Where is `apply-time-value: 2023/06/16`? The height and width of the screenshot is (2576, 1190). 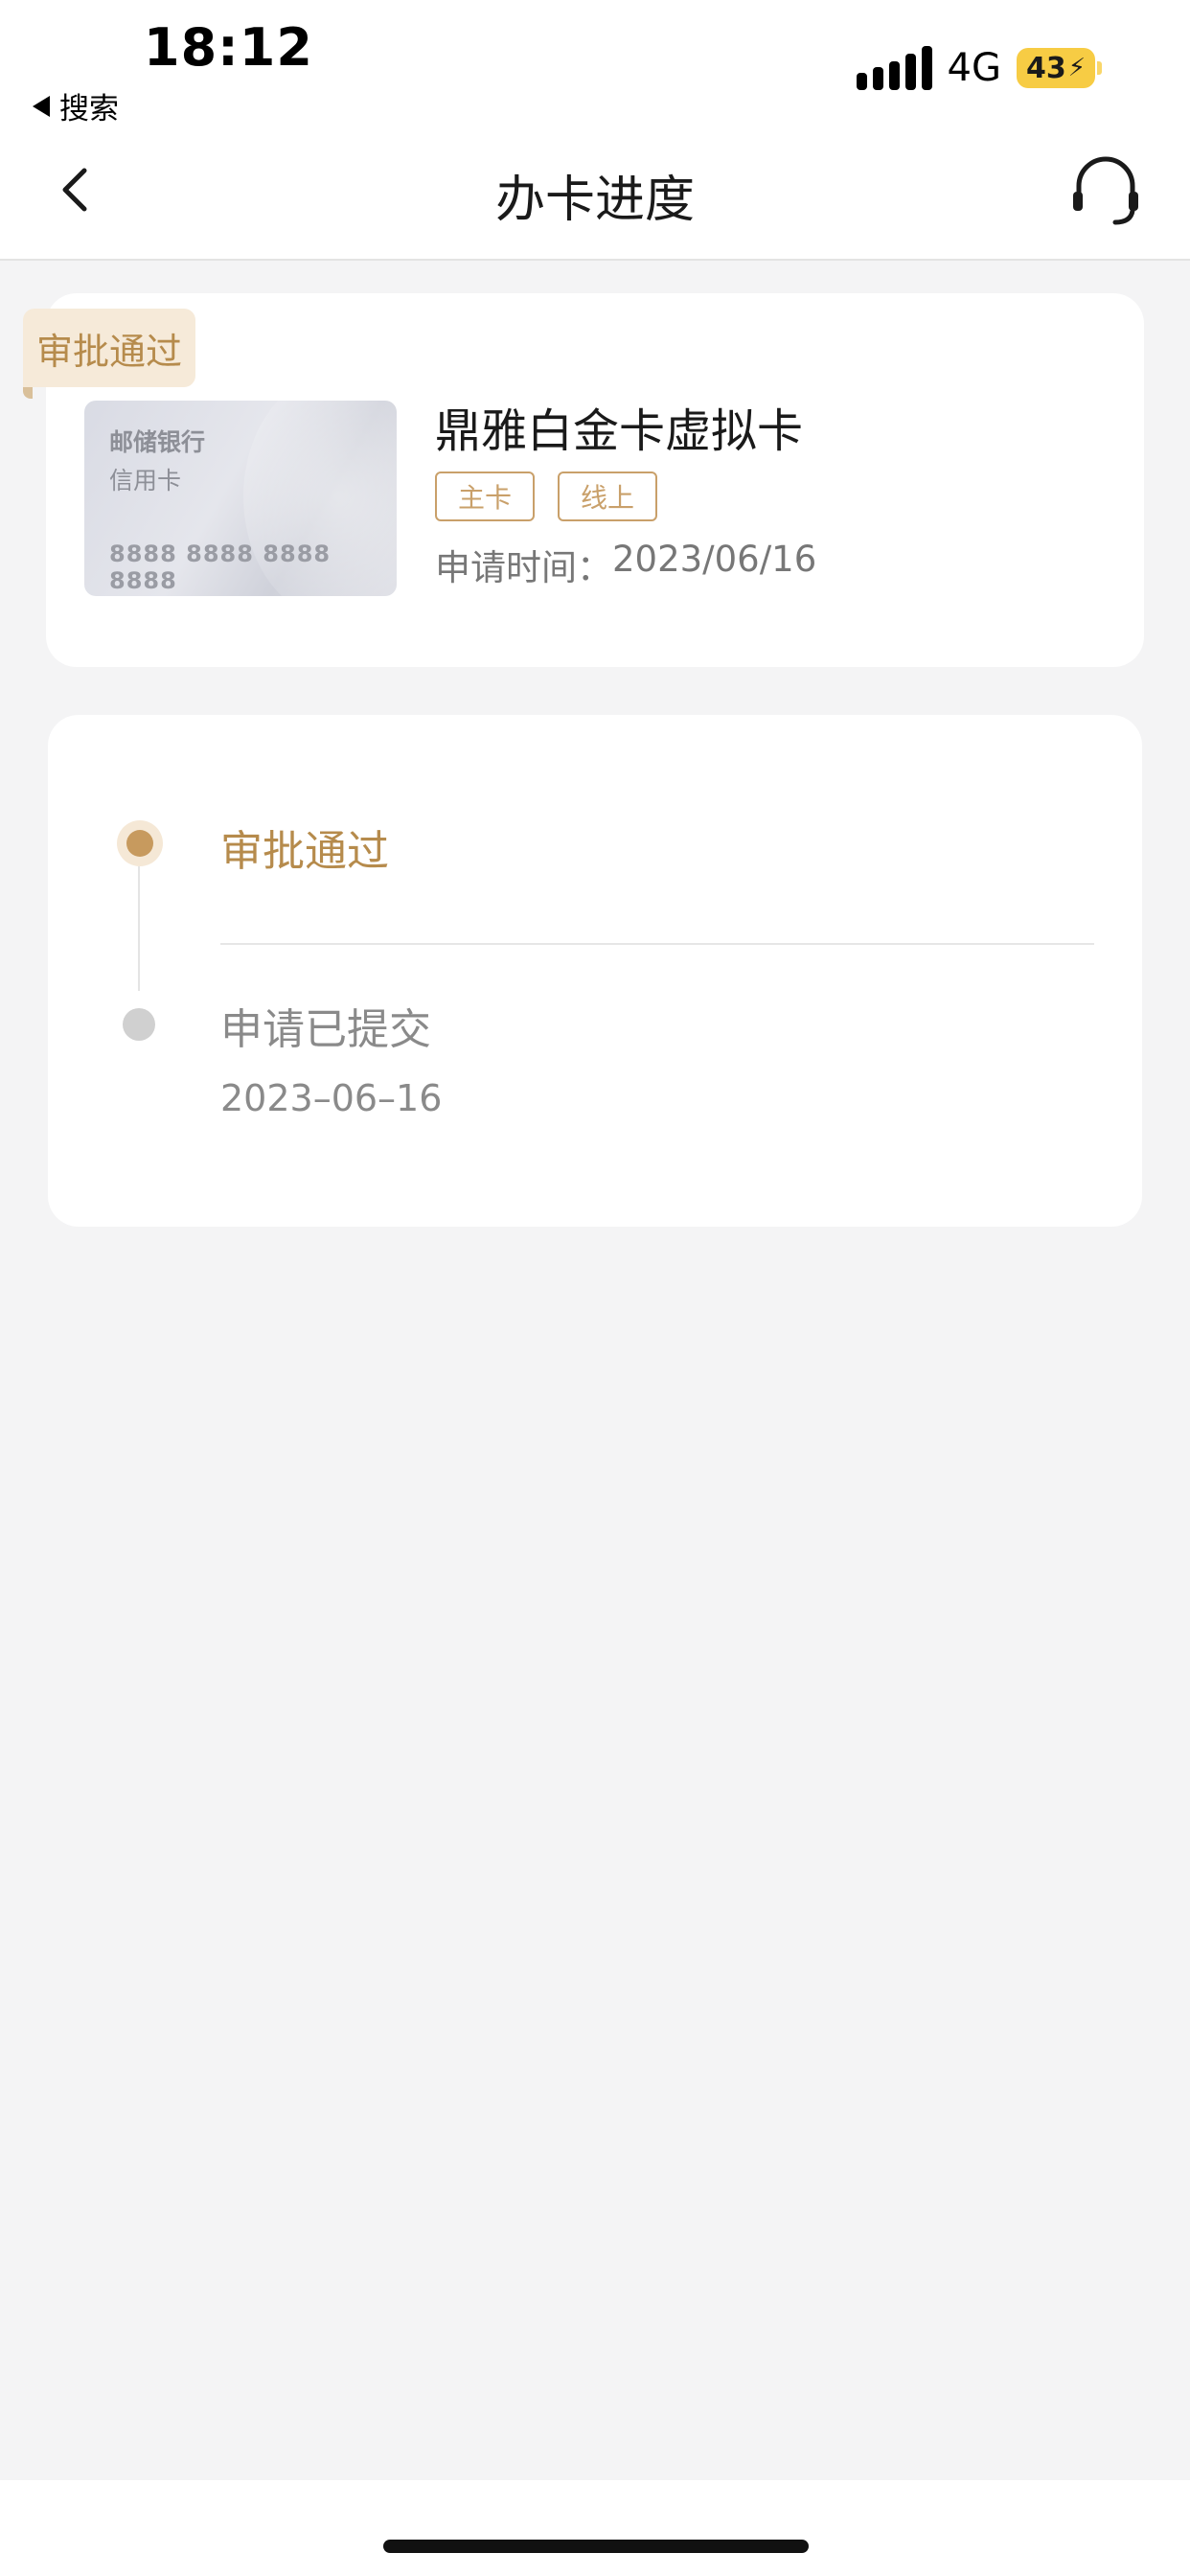 apply-time-value: 2023/06/16 is located at coordinates (715, 559).